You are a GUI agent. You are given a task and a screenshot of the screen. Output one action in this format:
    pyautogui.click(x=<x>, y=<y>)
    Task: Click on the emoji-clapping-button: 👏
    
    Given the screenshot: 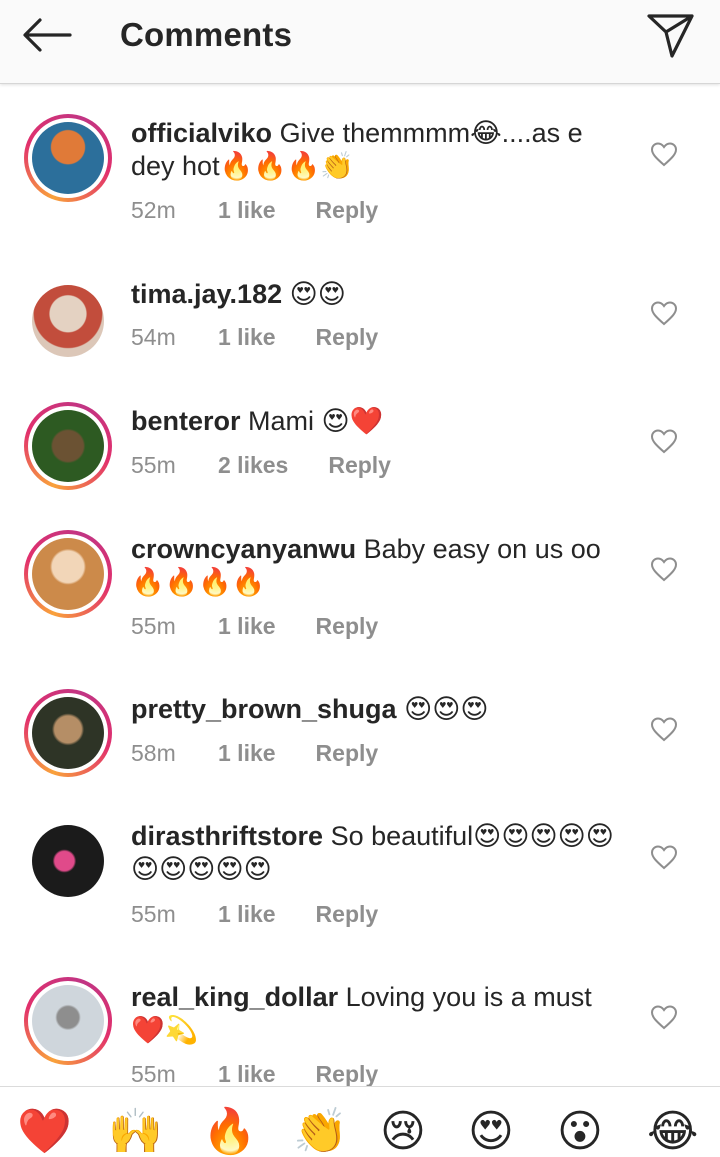 What is the action you would take?
    pyautogui.click(x=320, y=1132)
    